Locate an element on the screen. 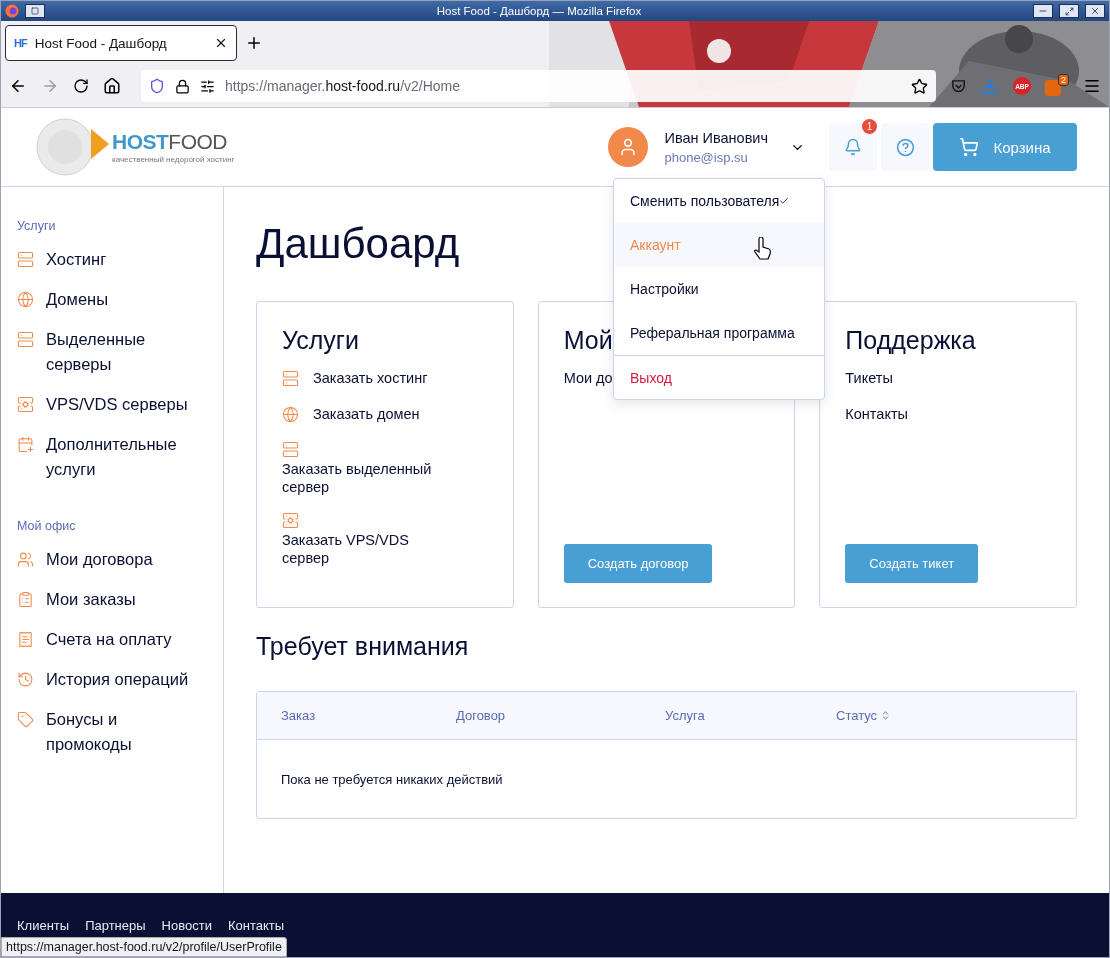  close-button is located at coordinates (1095, 11).